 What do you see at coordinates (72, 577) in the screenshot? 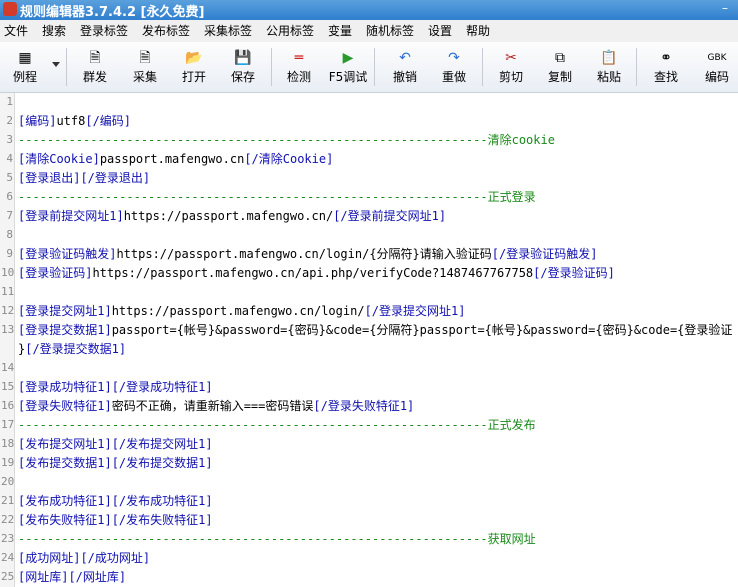
I see `line-text: [网址库][/网址库]` at bounding box center [72, 577].